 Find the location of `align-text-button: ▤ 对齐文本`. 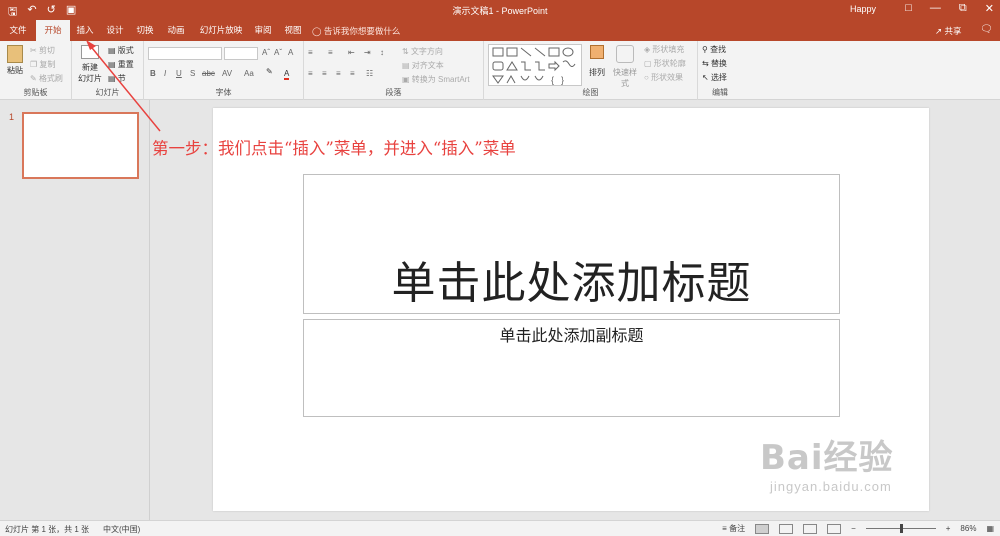

align-text-button: ▤ 对齐文本 is located at coordinates (423, 65).